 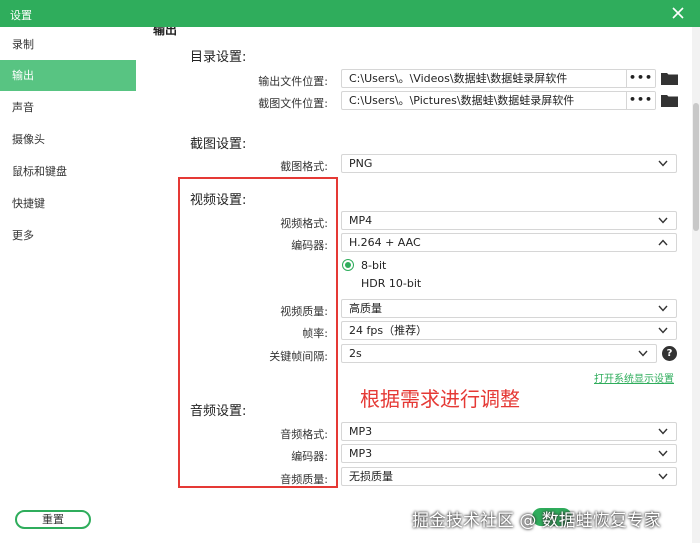 I want to click on watermark-text: 掘金技术社区 @ 数据蛙恢复专家, so click(x=536, y=521).